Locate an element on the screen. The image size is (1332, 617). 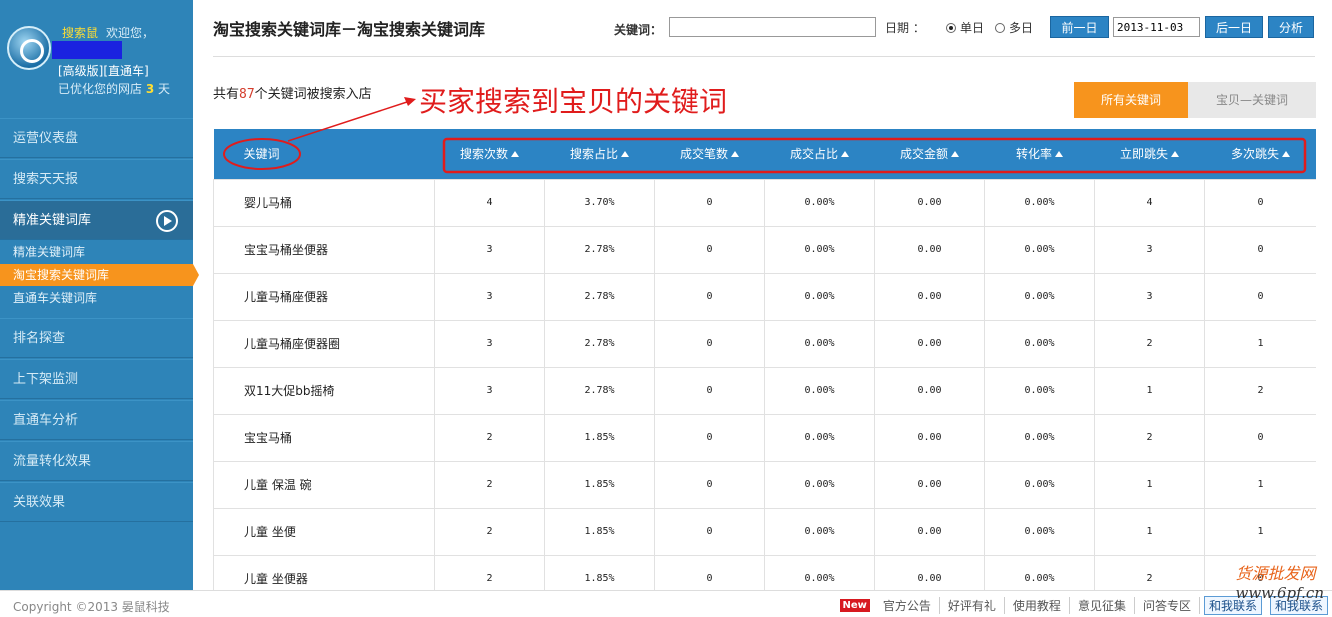
table-row: 儿童马桶座便器 3 2.78% 0 0.00% 0.00 0.00% 3 0 is located at coordinates (764, 296).